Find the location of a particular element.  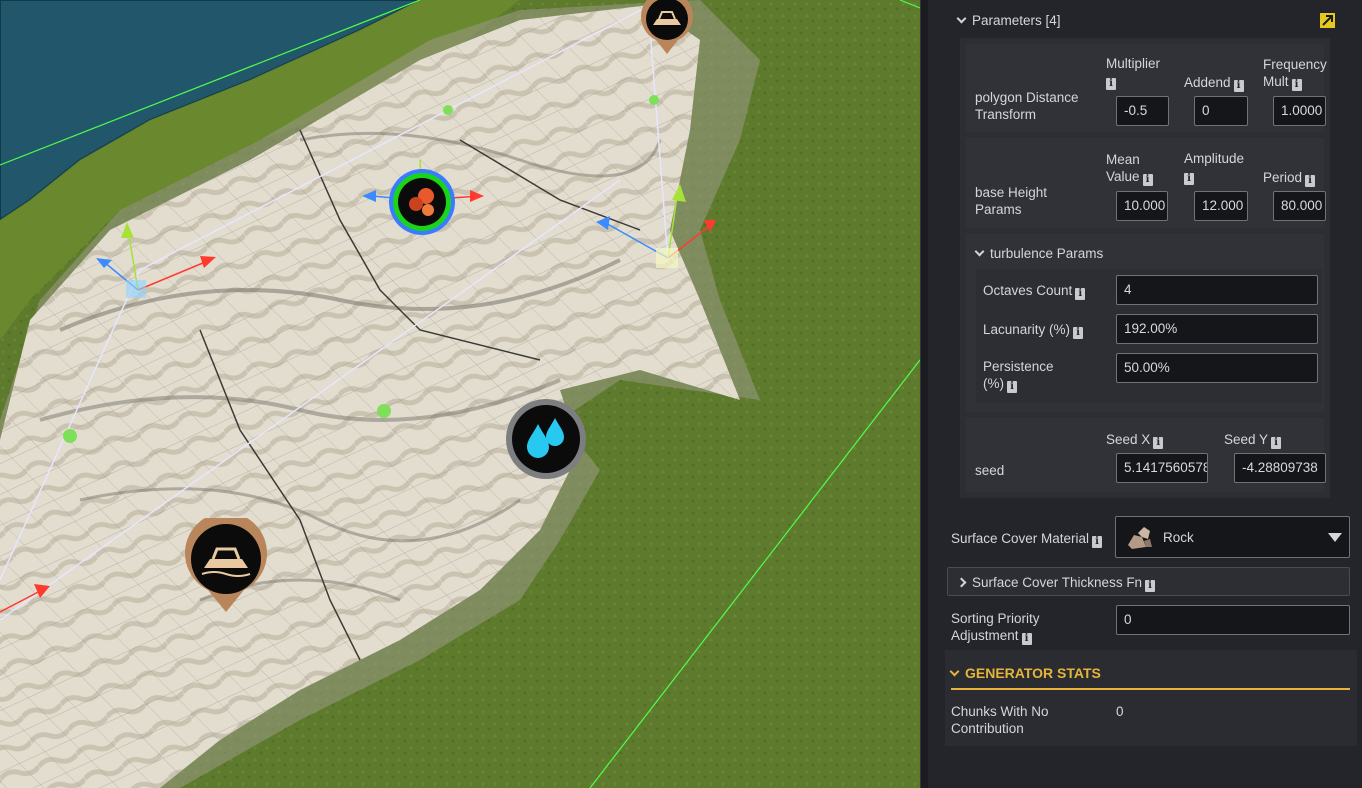

multiplier-input: -0.5 is located at coordinates (1142, 111).